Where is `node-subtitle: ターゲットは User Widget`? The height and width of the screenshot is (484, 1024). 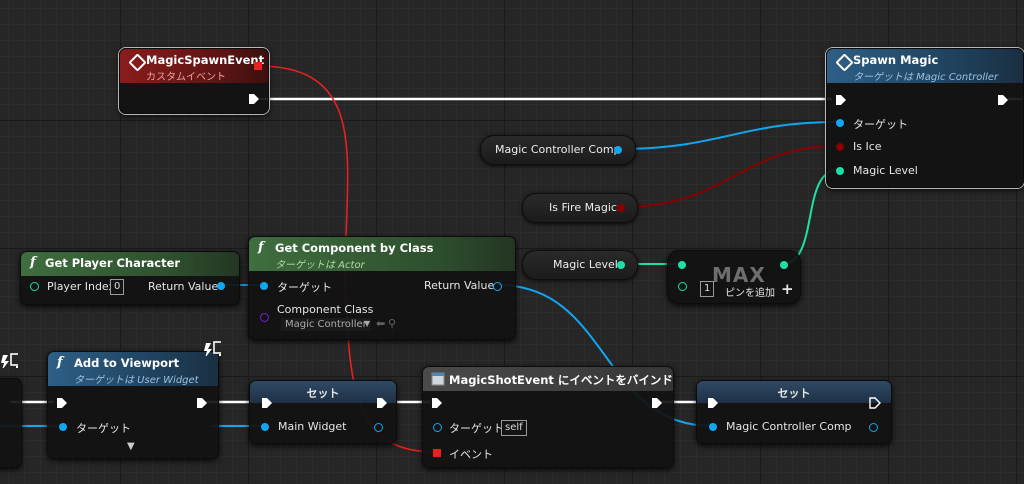 node-subtitle: ターゲットは User Widget is located at coordinates (136, 380).